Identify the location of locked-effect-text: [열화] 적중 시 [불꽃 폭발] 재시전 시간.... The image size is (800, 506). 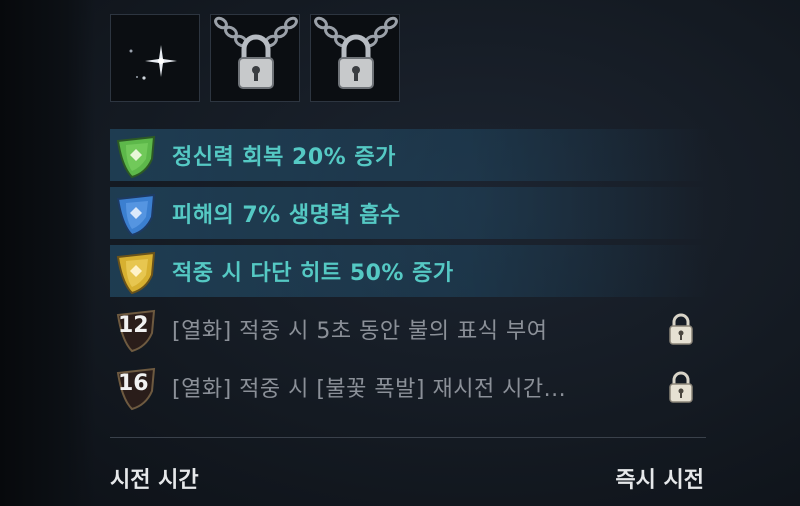
(369, 389).